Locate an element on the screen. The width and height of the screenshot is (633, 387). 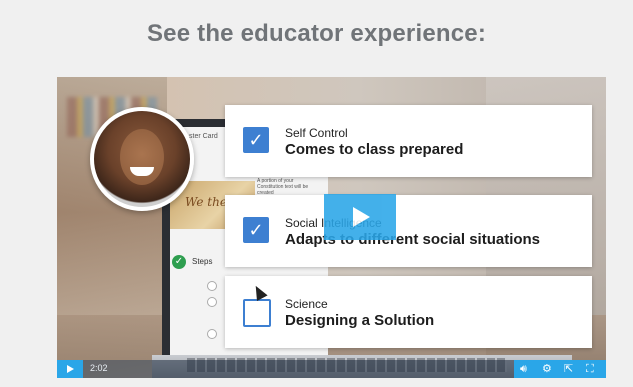
skill-card-science: Science Designing a Solution is located at coordinates (408, 312).